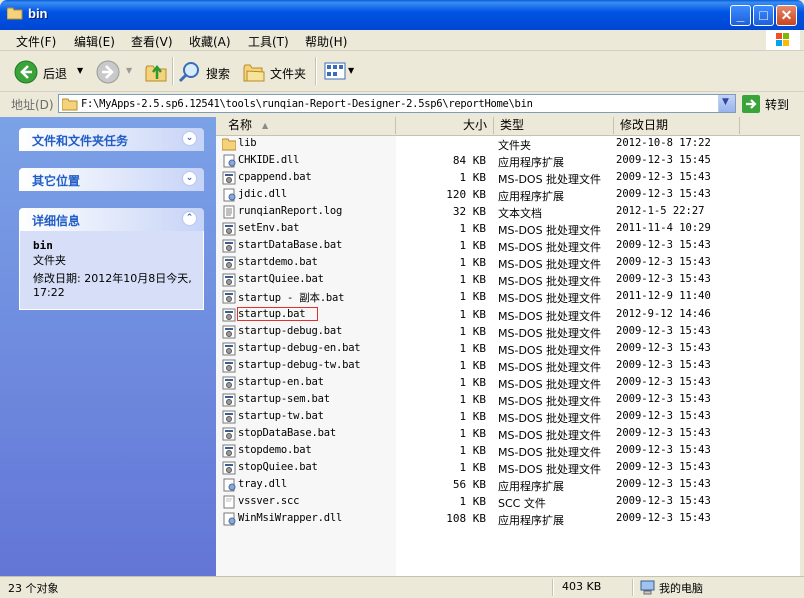 This screenshot has width=804, height=598. What do you see at coordinates (508, 502) in the screenshot?
I see `file-row: vssver.scc 1 KB SCC 文件 2009-12-3 15:43` at bounding box center [508, 502].